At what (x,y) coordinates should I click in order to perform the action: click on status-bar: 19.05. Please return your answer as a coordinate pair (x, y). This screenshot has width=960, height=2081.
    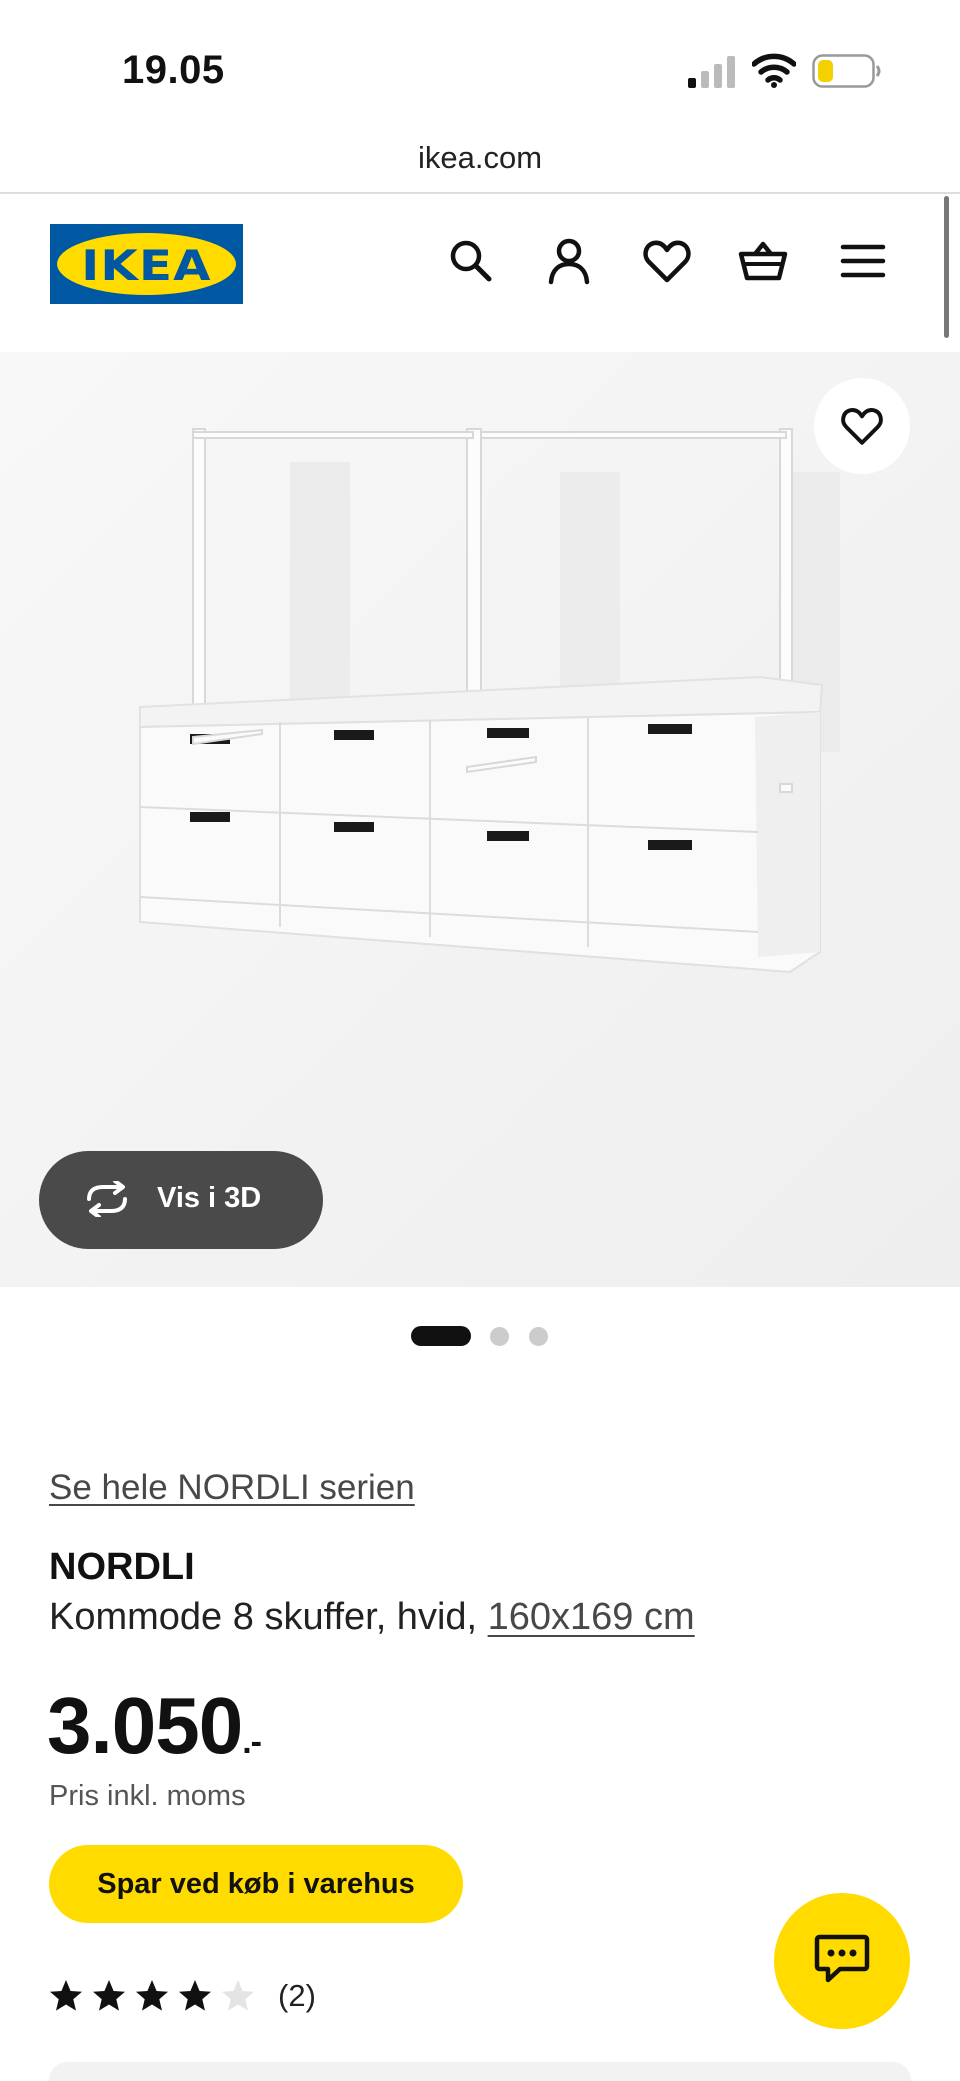
    Looking at the image, I should click on (480, 65).